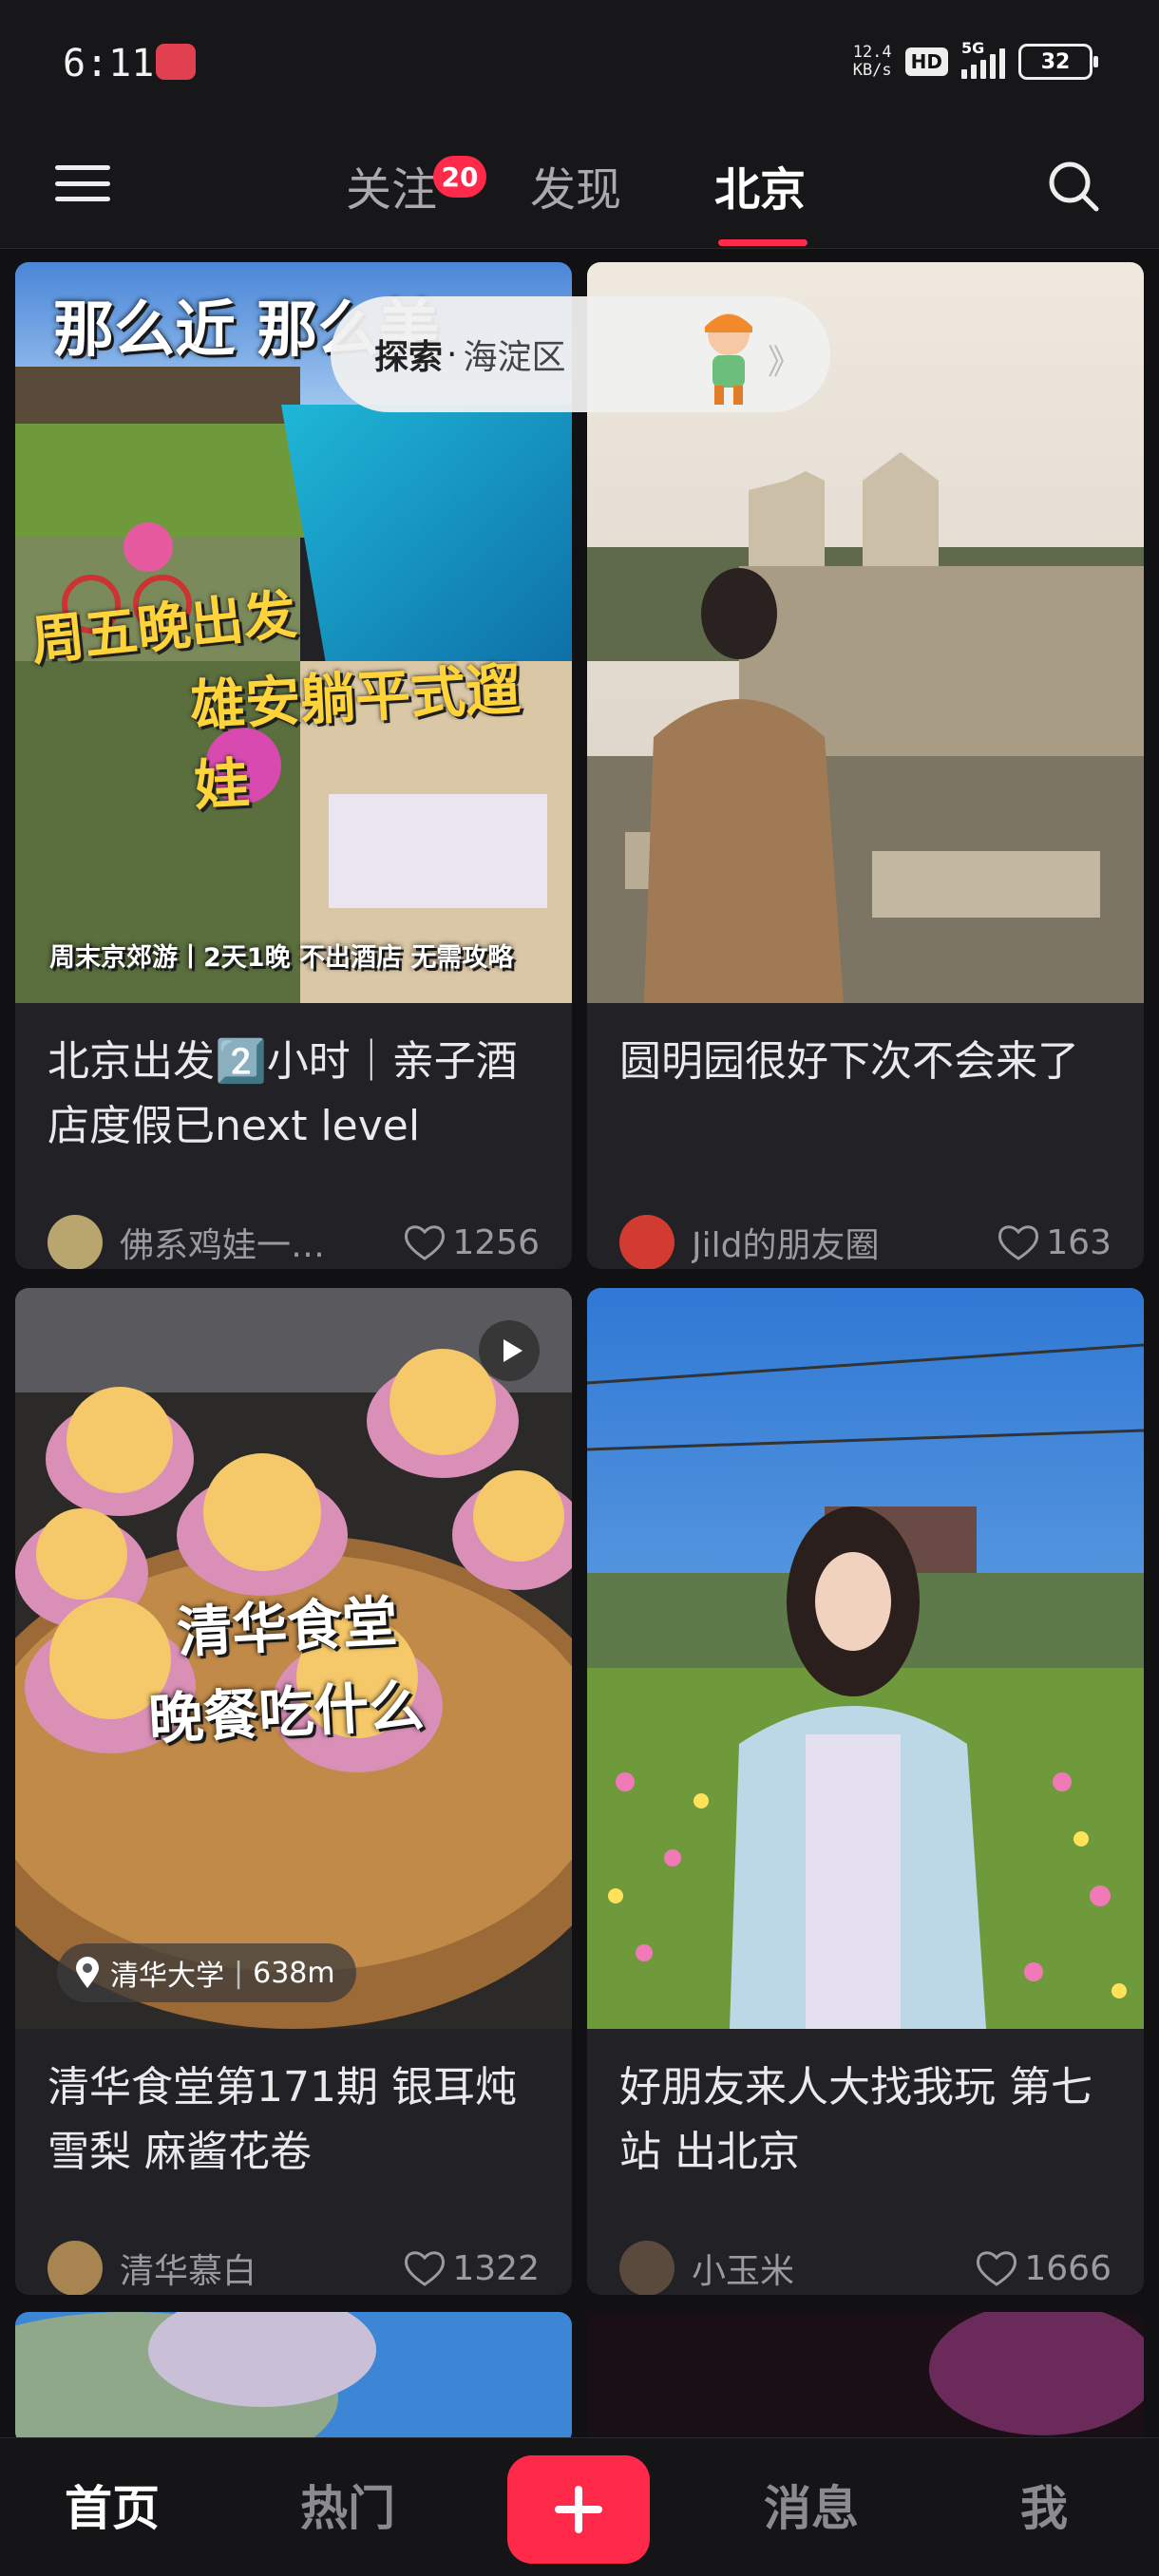  Describe the element at coordinates (286, 1712) in the screenshot. I see `cover-text-line: 晚餐吃什么` at that location.